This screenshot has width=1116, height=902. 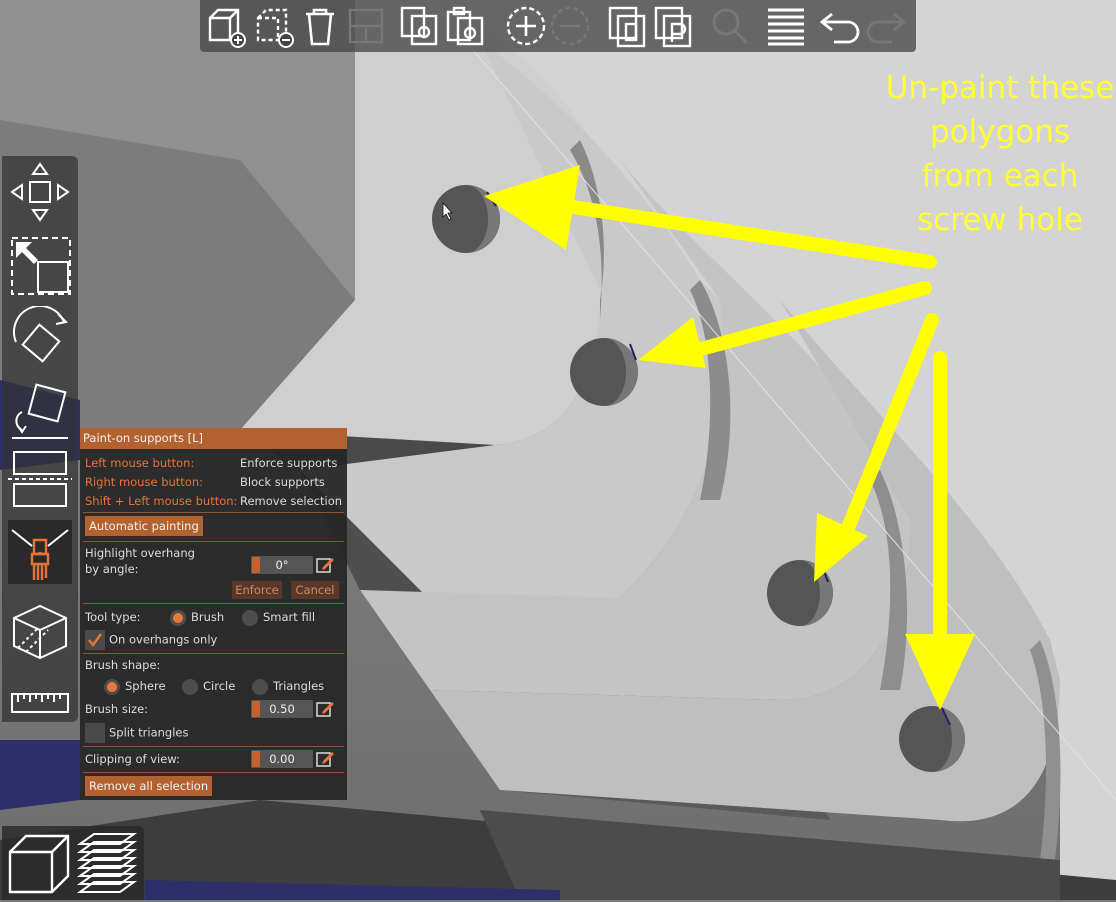 I want to click on shape-triangles-option: Triangles, so click(x=288, y=686).